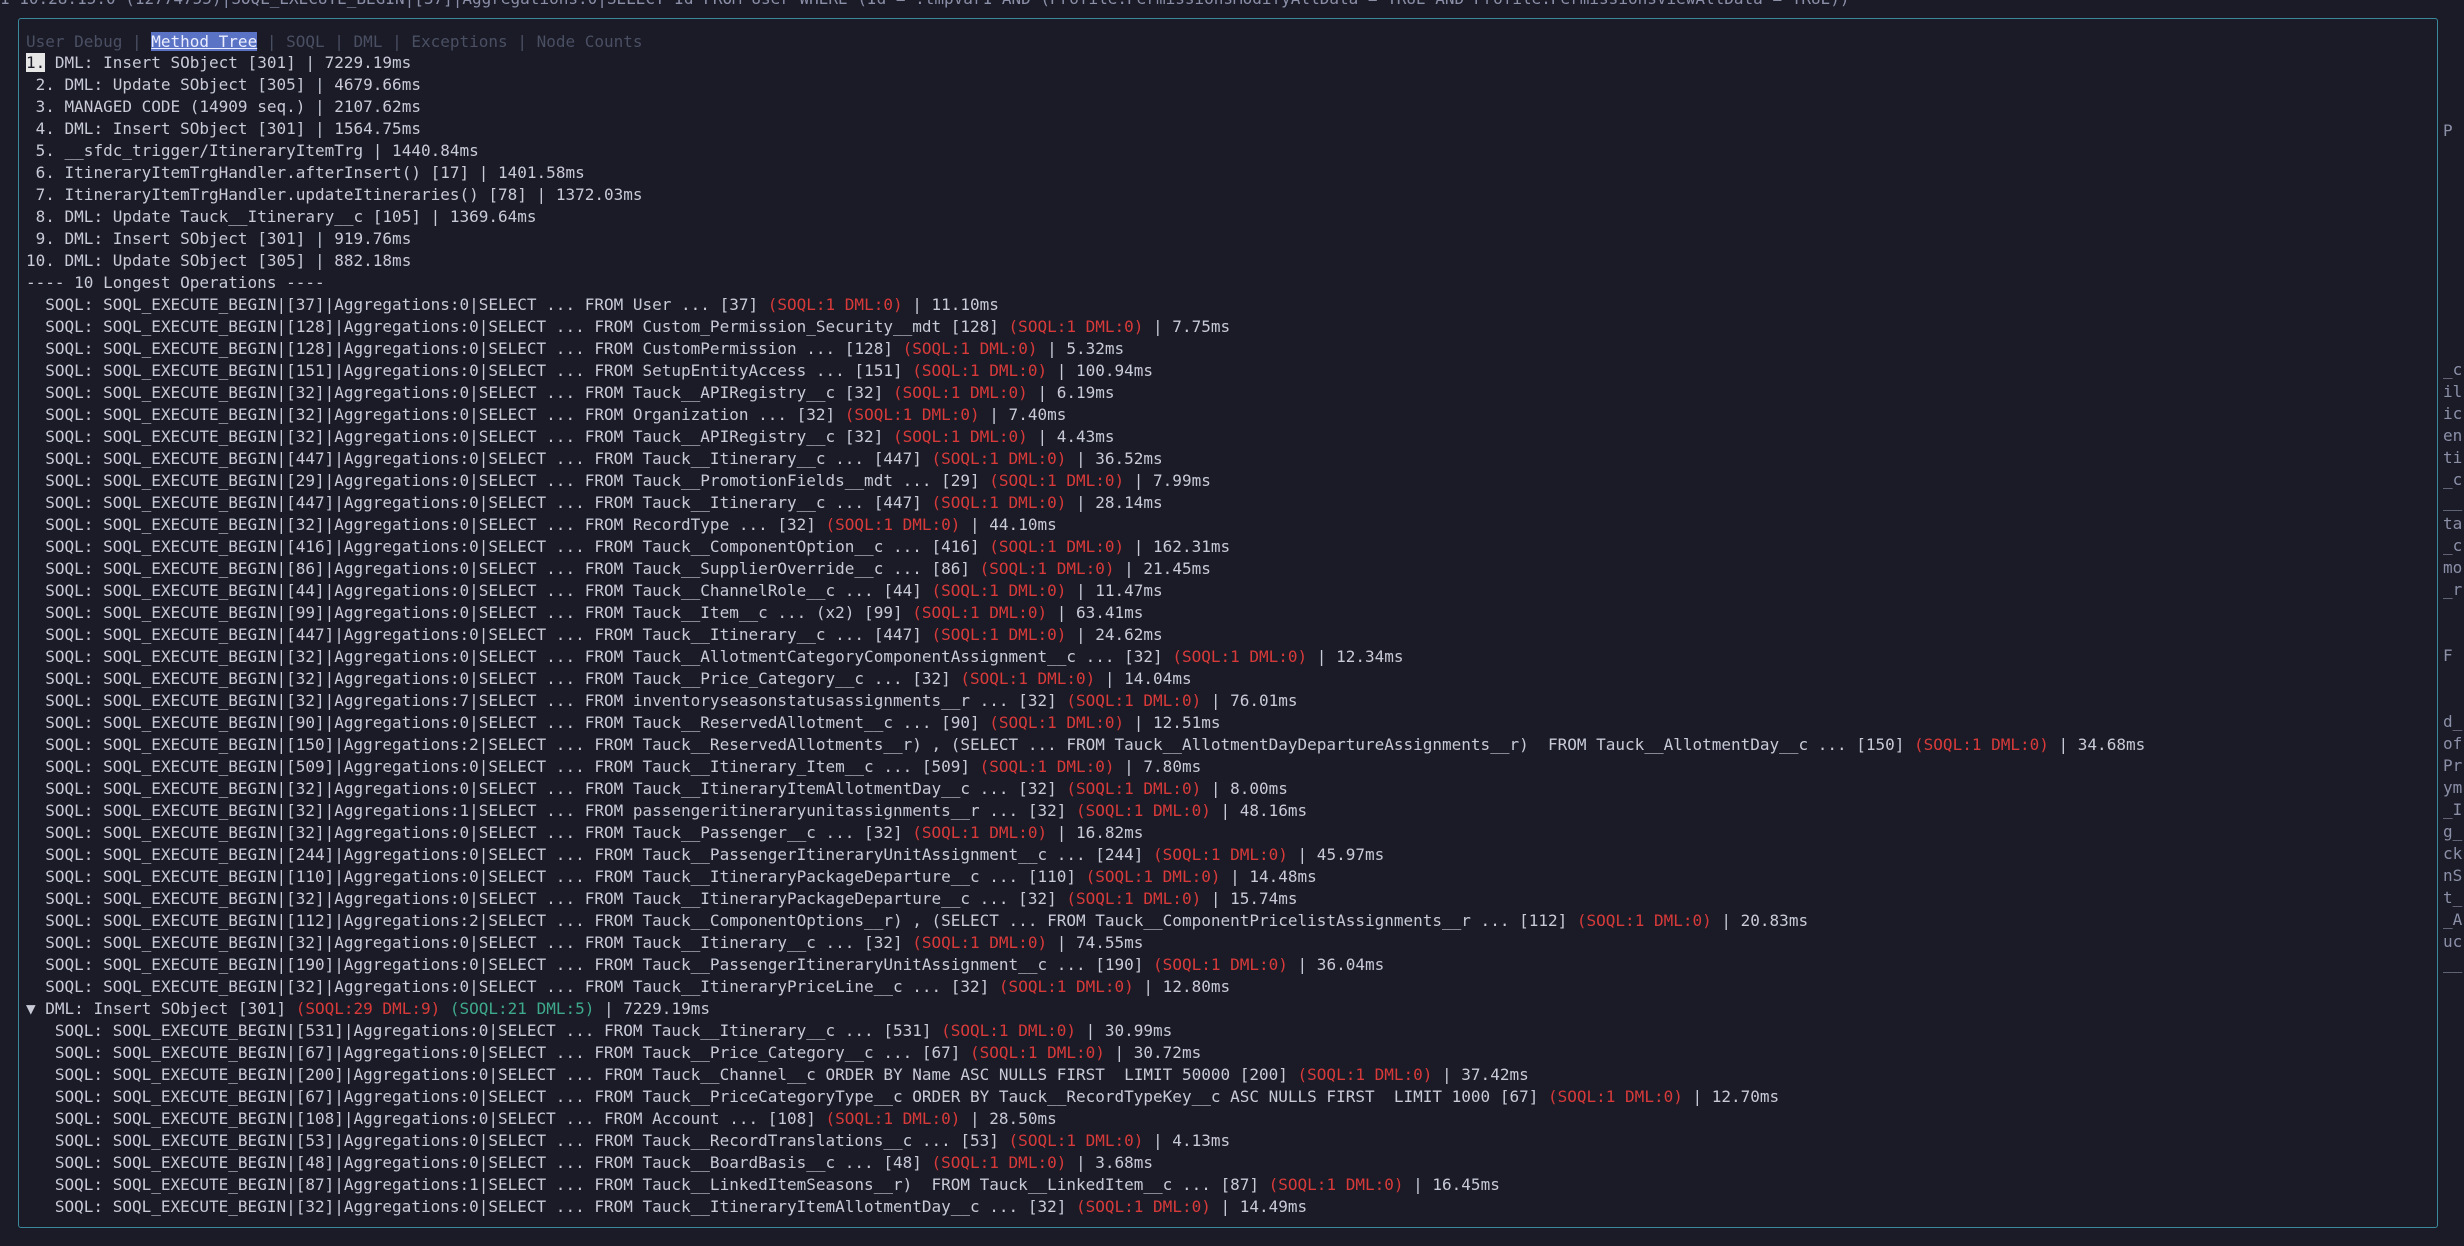 The width and height of the screenshot is (2464, 1246). Describe the element at coordinates (1162, 568) in the screenshot. I see `soql-duration: | 21.45ms` at that location.